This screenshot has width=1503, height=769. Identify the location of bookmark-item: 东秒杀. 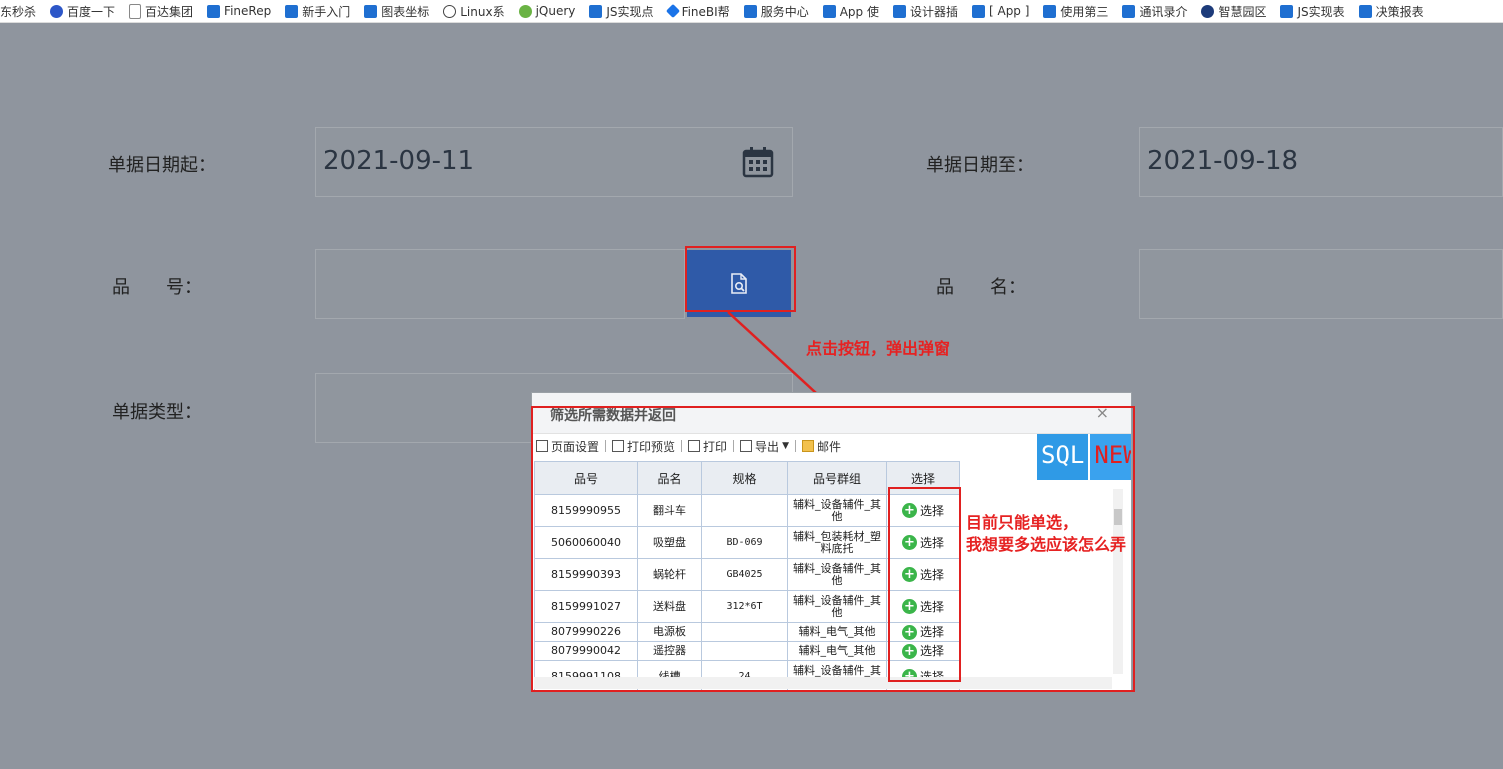
(18, 11).